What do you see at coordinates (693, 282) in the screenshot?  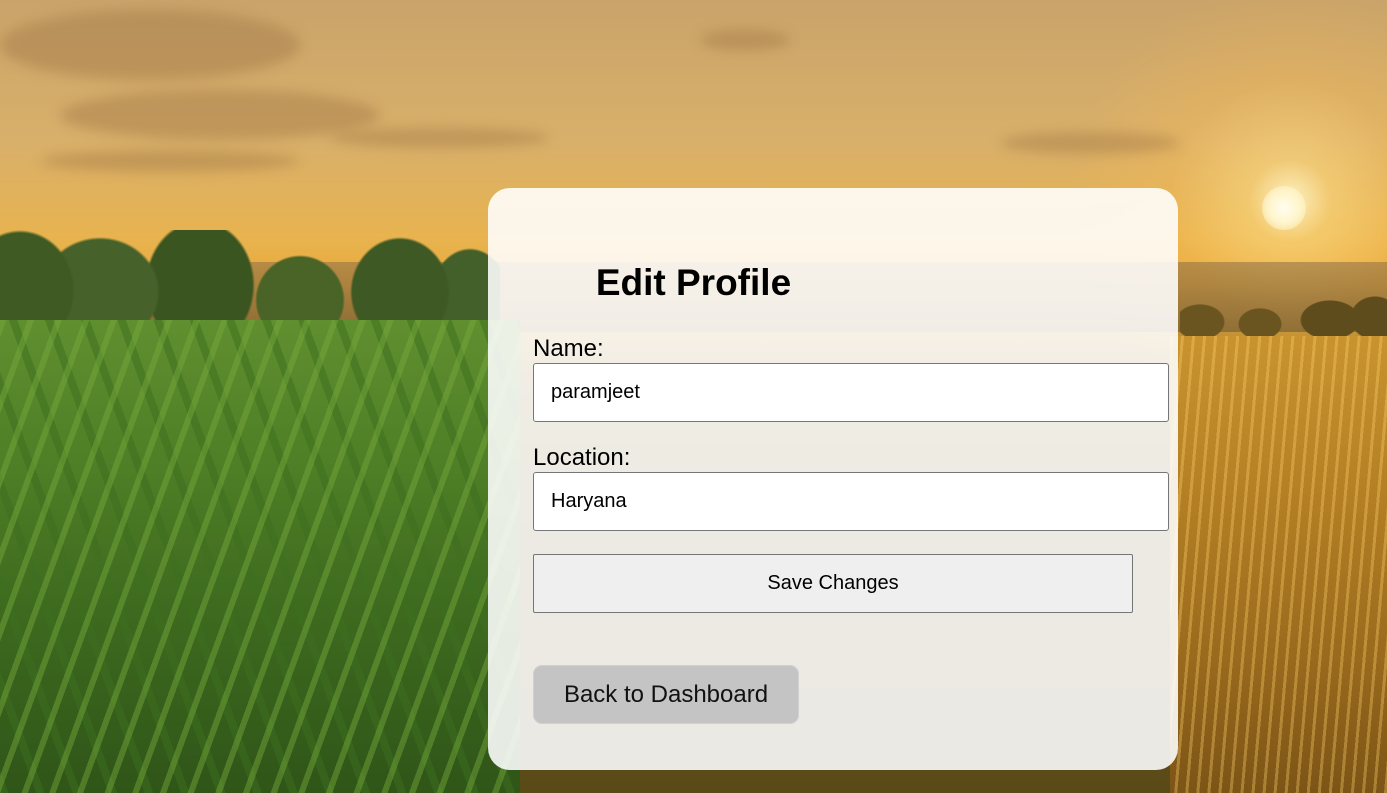 I see `page-title: Edit Profile` at bounding box center [693, 282].